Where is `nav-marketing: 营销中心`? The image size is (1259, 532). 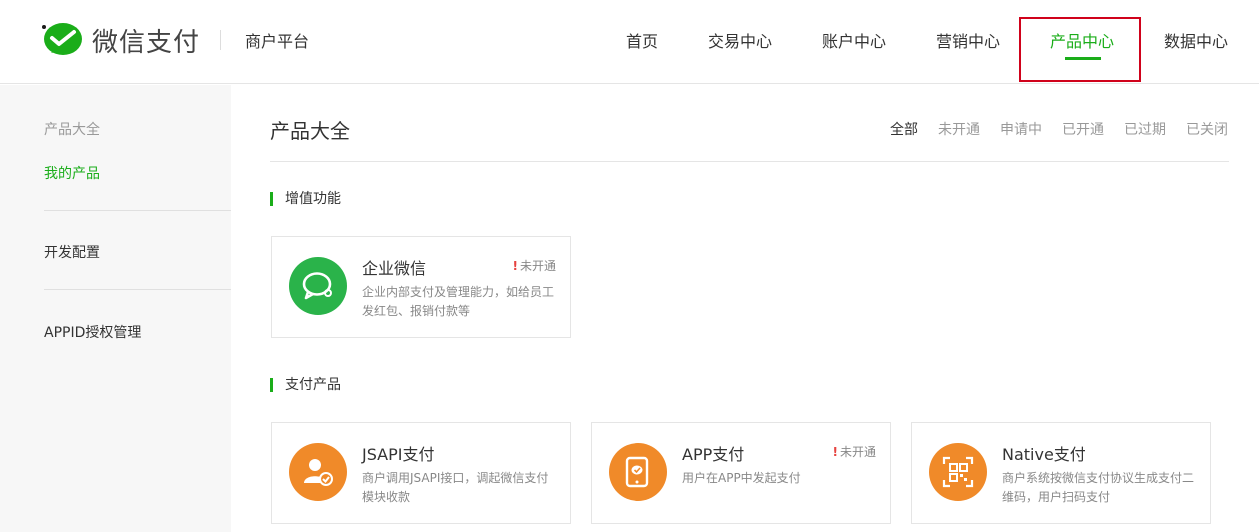
nav-marketing: 营销中心 is located at coordinates (968, 40).